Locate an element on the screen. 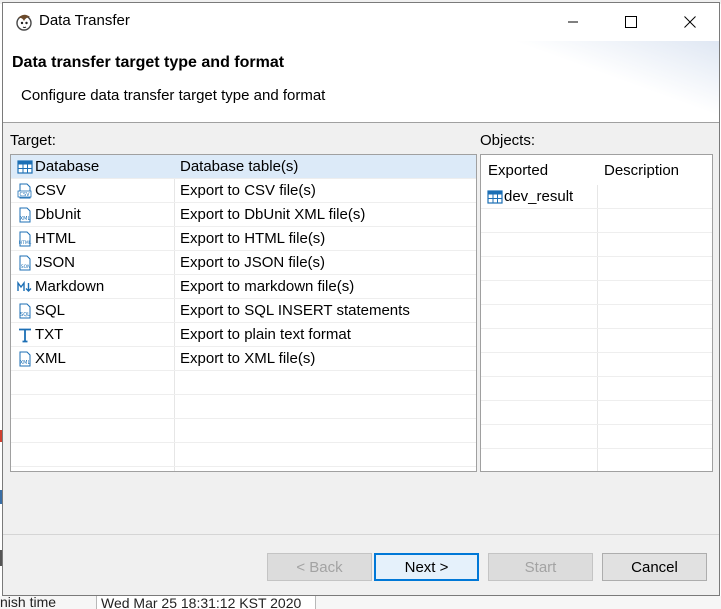 This screenshot has width=721, height=609. target-item-json: JSON JSON Export to JSON file(s) is located at coordinates (243, 263).